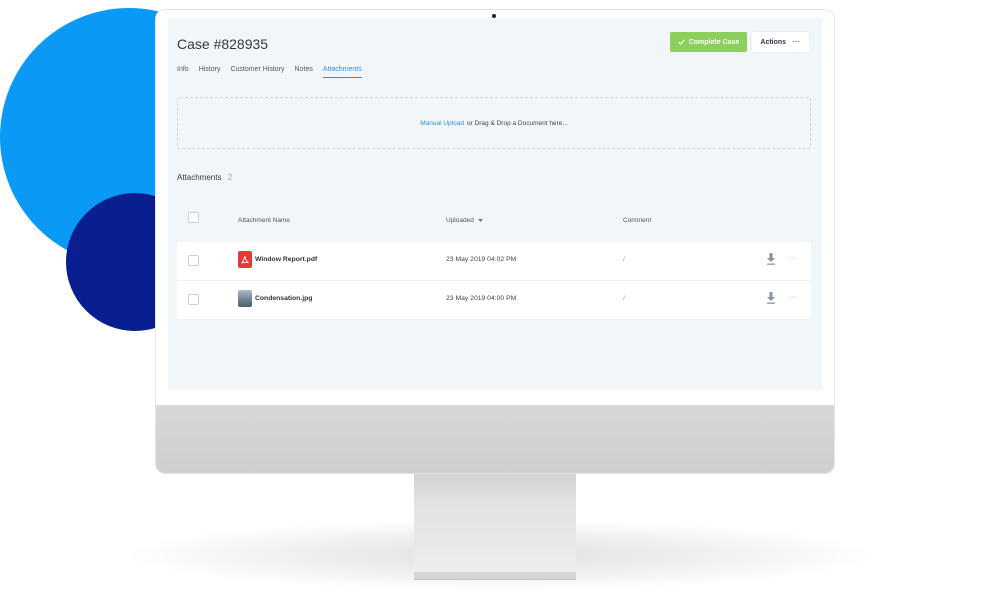  I want to click on attachments-heading-label: Attachments, so click(199, 177).